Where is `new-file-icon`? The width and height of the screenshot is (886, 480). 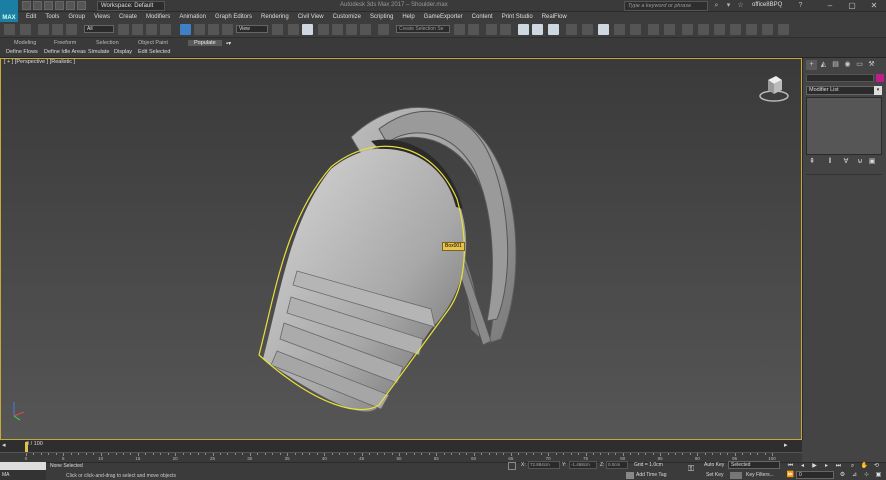 new-file-icon is located at coordinates (26, 5).